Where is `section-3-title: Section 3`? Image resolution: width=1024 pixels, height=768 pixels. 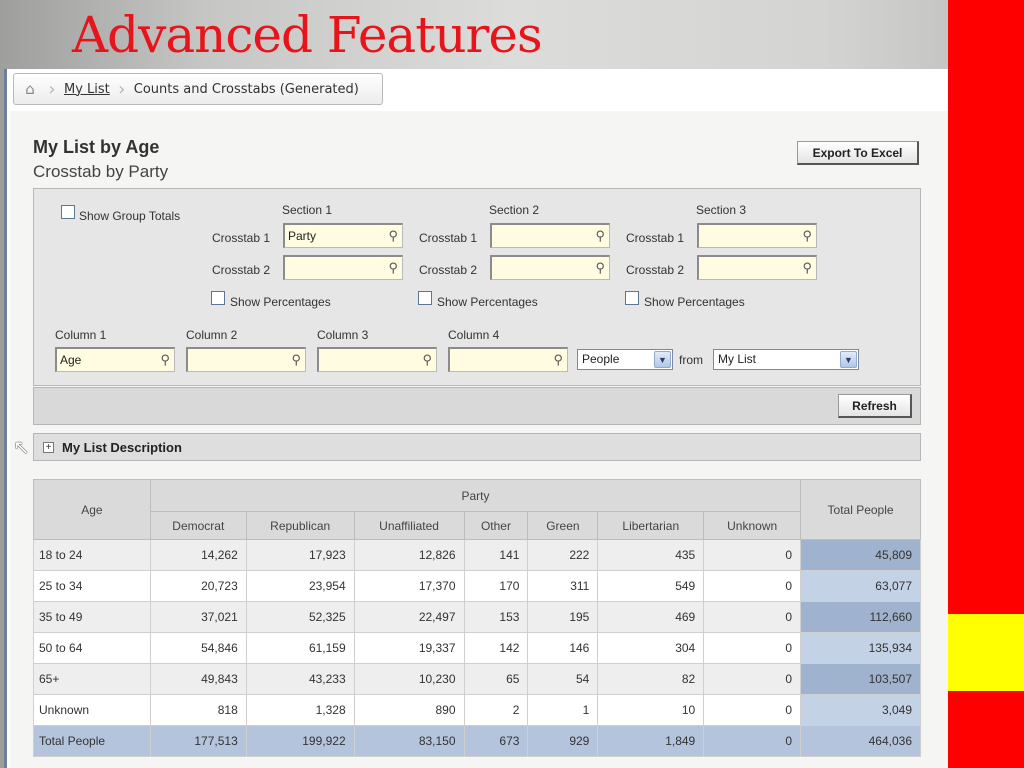
section-3-title: Section 3 is located at coordinates (721, 210).